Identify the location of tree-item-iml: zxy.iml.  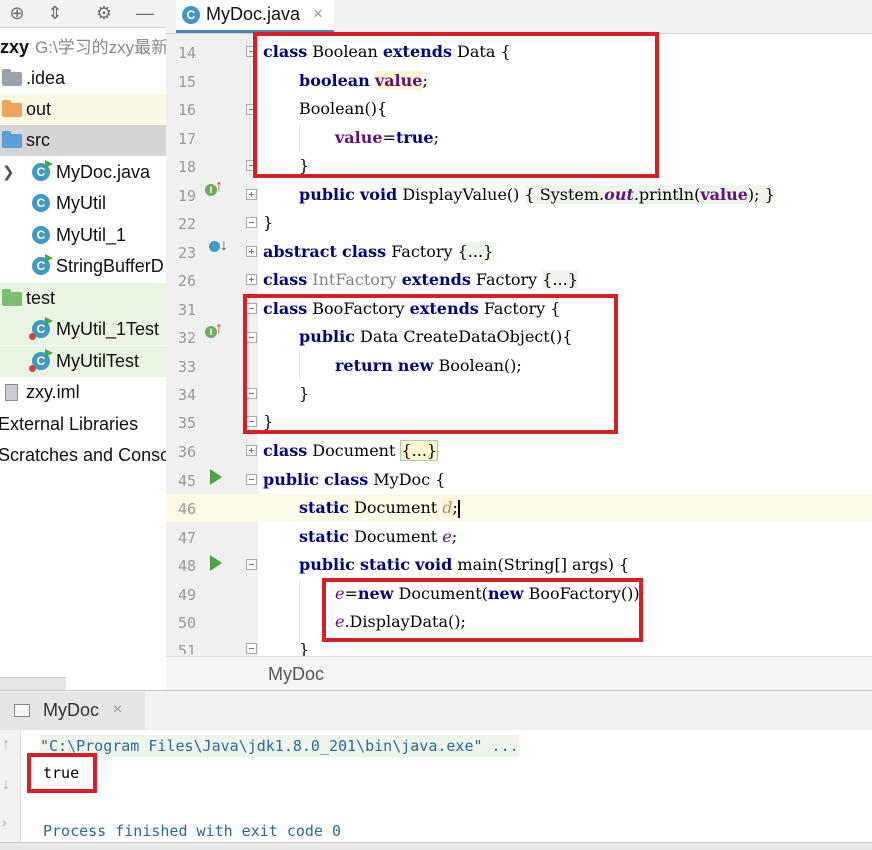
(83, 392).